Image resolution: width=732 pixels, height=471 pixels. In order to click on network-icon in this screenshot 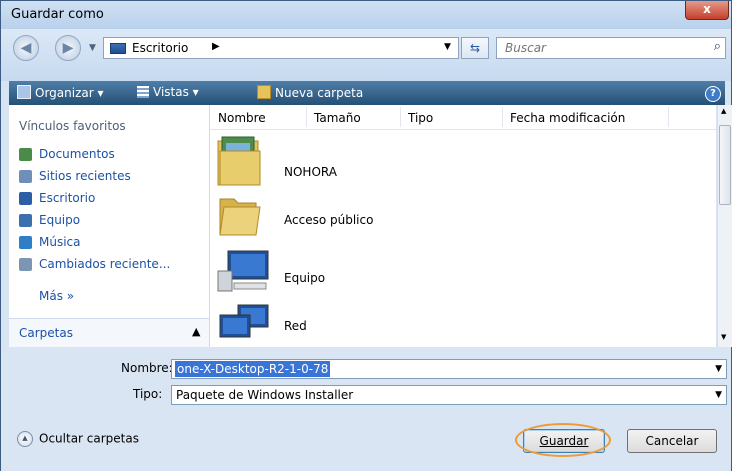, I will do `click(244, 321)`.